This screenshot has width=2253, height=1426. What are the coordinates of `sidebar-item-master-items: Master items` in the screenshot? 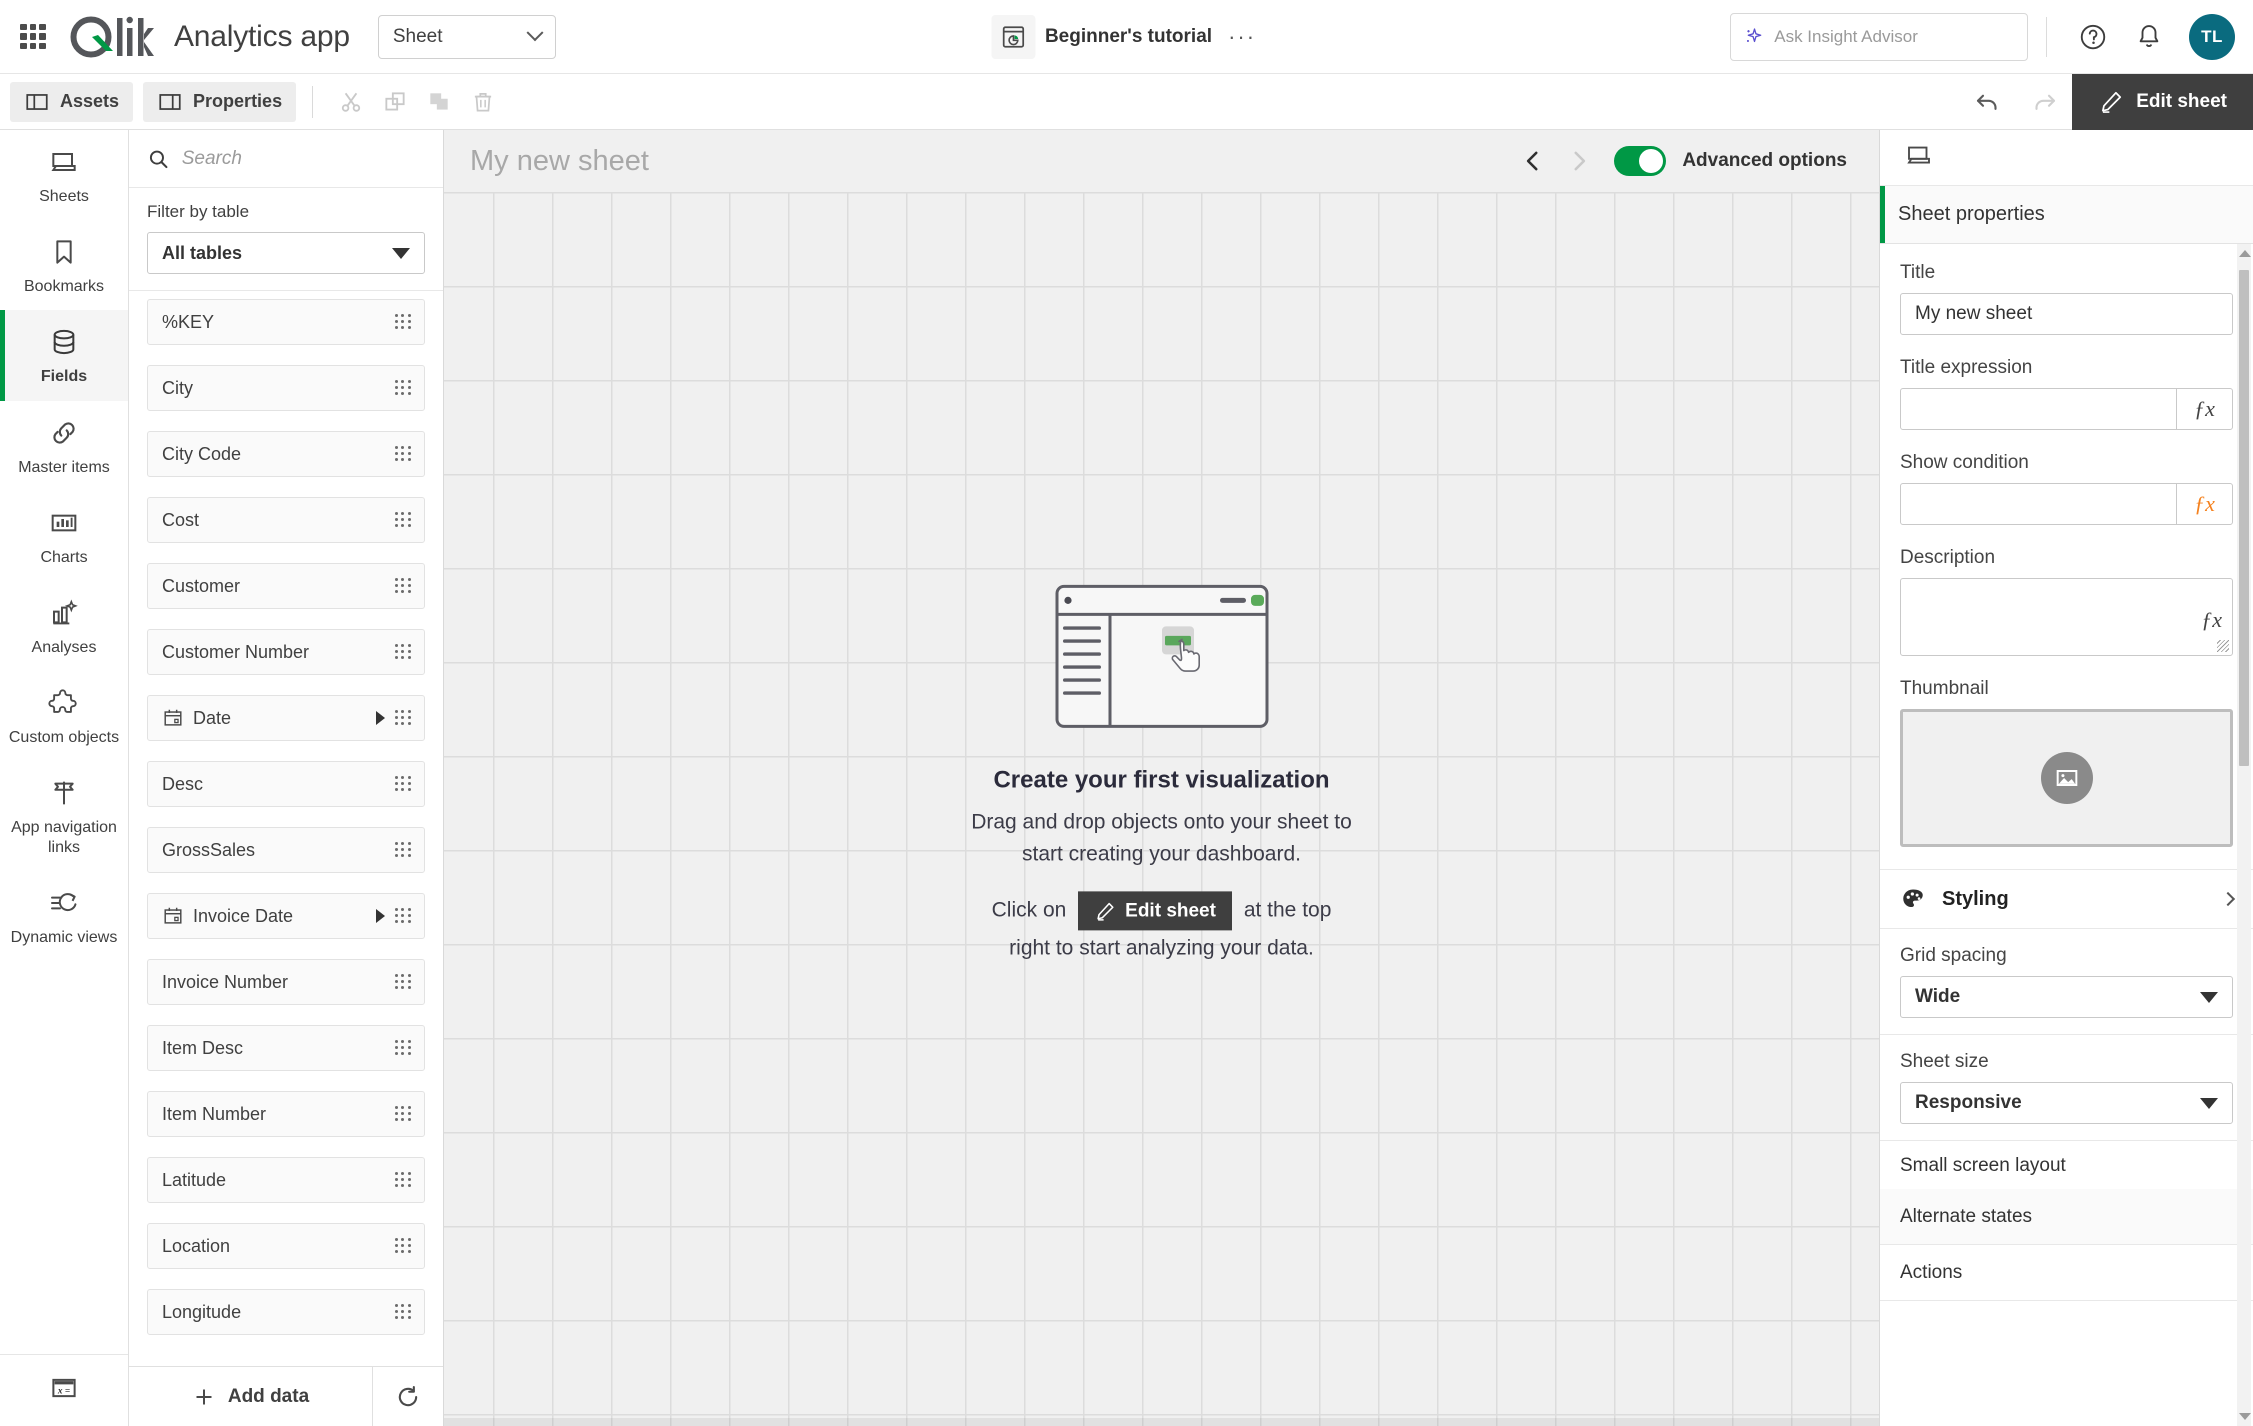 It's located at (64, 446).